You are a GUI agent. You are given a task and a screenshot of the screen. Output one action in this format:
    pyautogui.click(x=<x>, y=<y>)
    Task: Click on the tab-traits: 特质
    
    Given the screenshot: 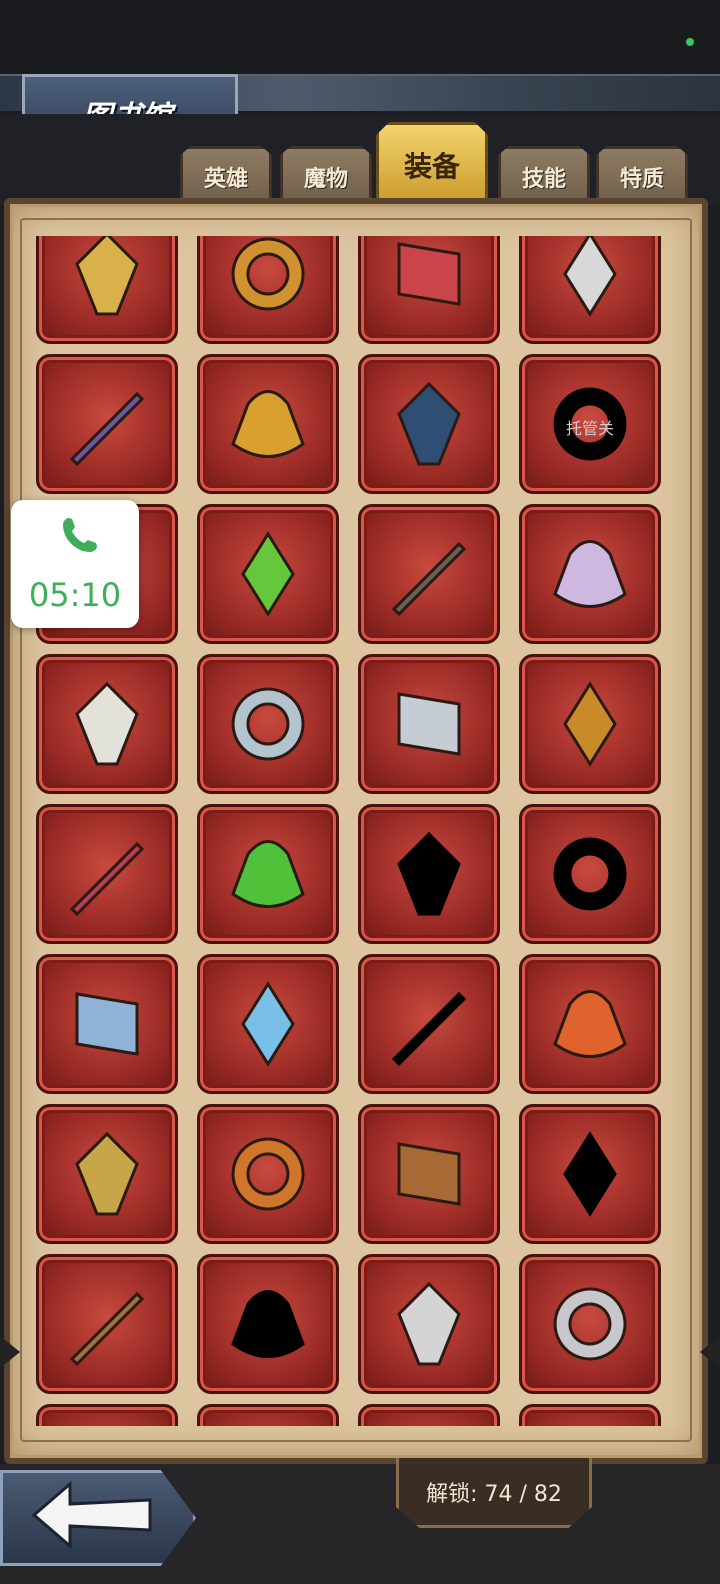 What is the action you would take?
    pyautogui.click(x=642, y=175)
    